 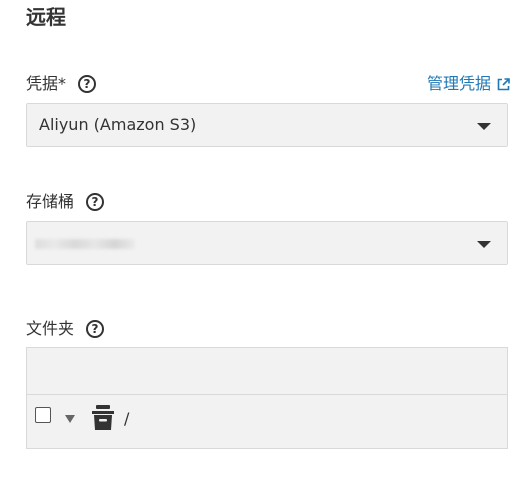 What do you see at coordinates (267, 243) in the screenshot?
I see `bucket-select` at bounding box center [267, 243].